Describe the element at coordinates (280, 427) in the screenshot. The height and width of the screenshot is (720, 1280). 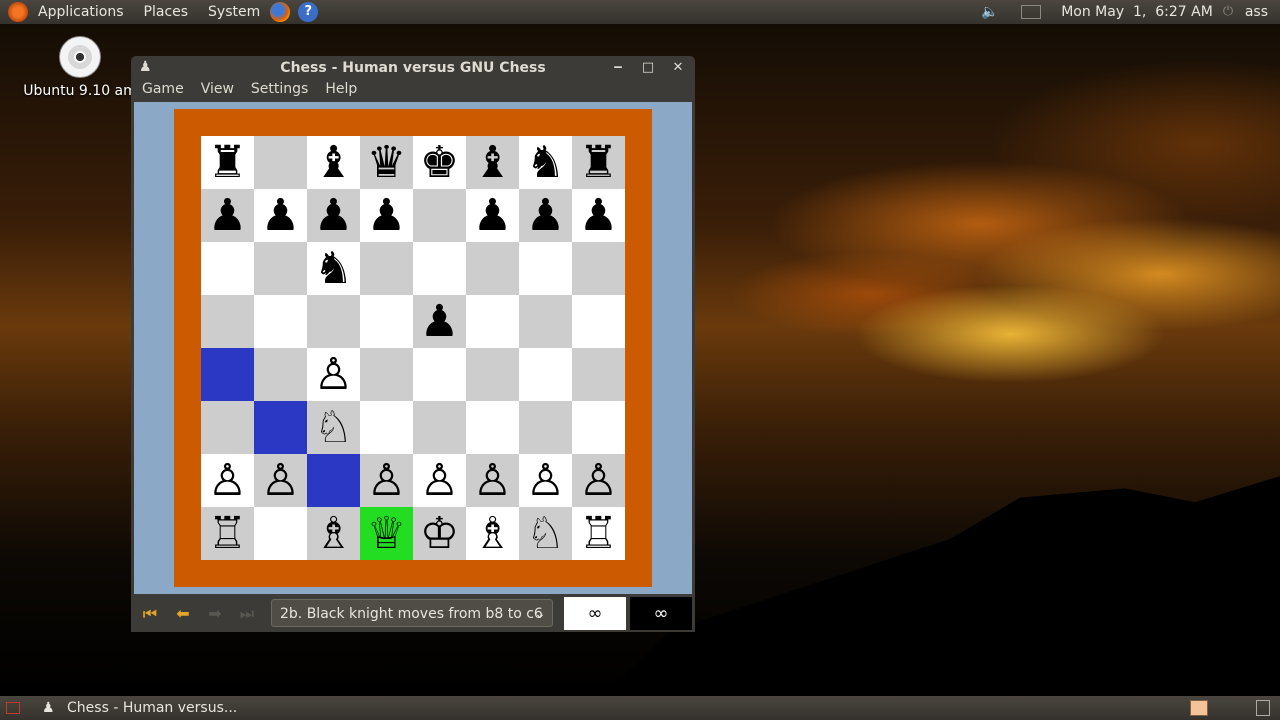
I see `square-b3` at that location.